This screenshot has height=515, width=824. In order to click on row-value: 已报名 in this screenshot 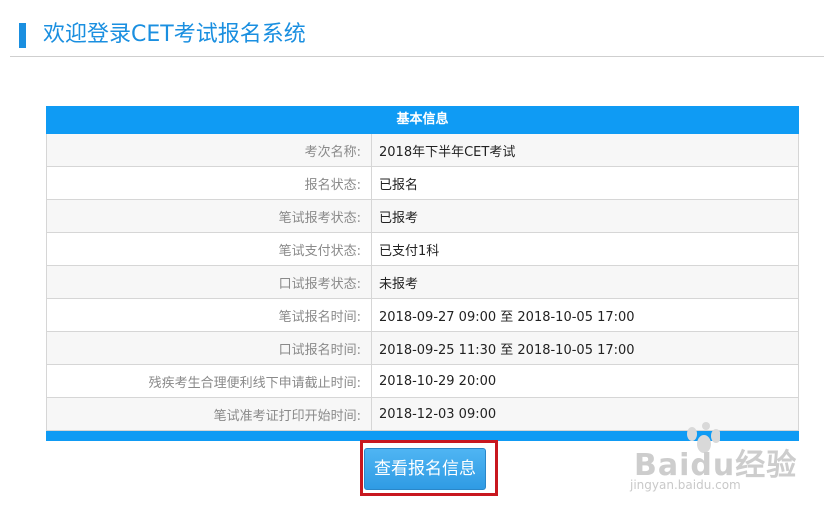, I will do `click(585, 183)`.